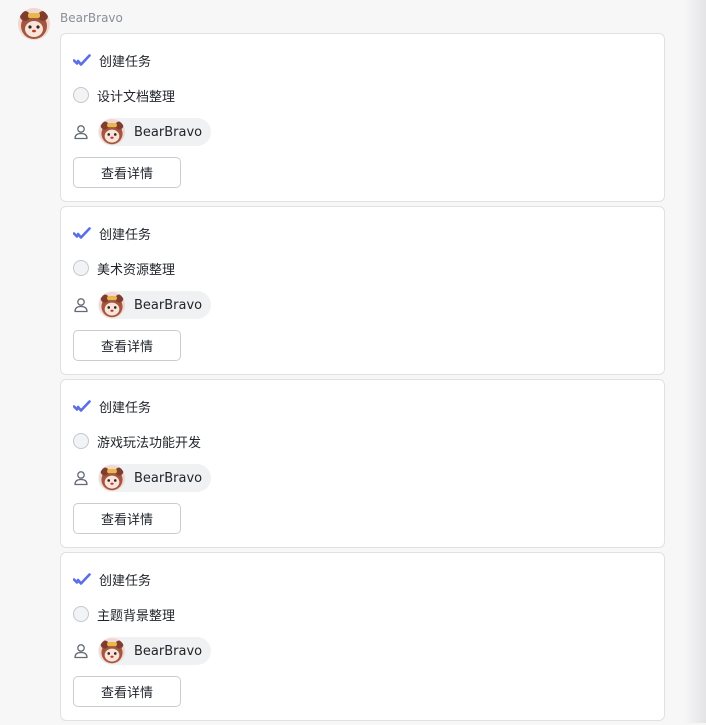 Image resolution: width=706 pixels, height=725 pixels. I want to click on task-name: 游戏玩法功能开发, so click(149, 443).